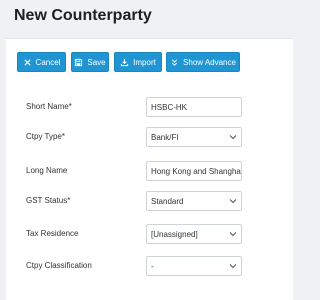 The image size is (320, 300). I want to click on download-icon, so click(125, 62).